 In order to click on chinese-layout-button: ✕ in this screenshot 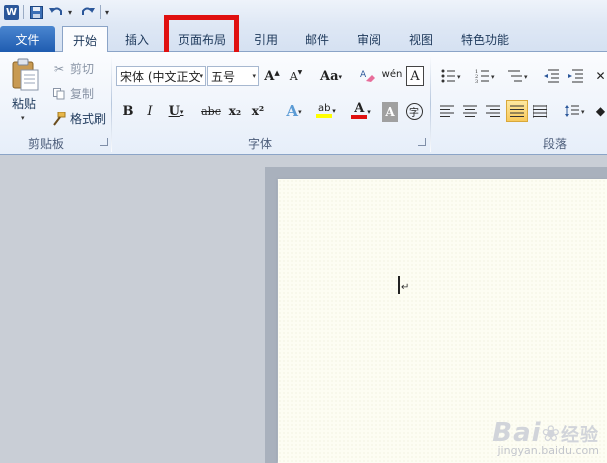, I will do `click(600, 76)`.